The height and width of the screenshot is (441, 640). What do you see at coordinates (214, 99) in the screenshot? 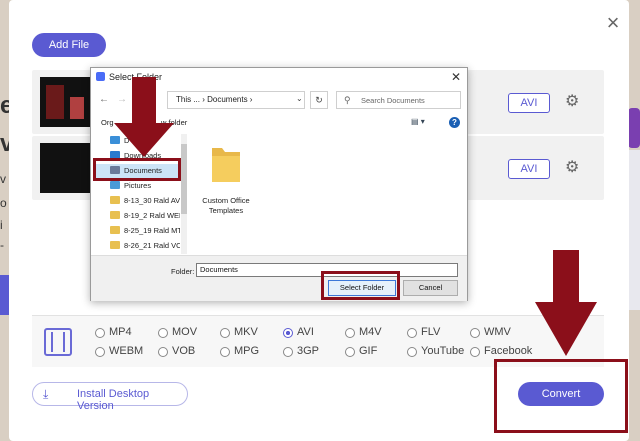
I see `address-text: This ... › Documents ›` at bounding box center [214, 99].